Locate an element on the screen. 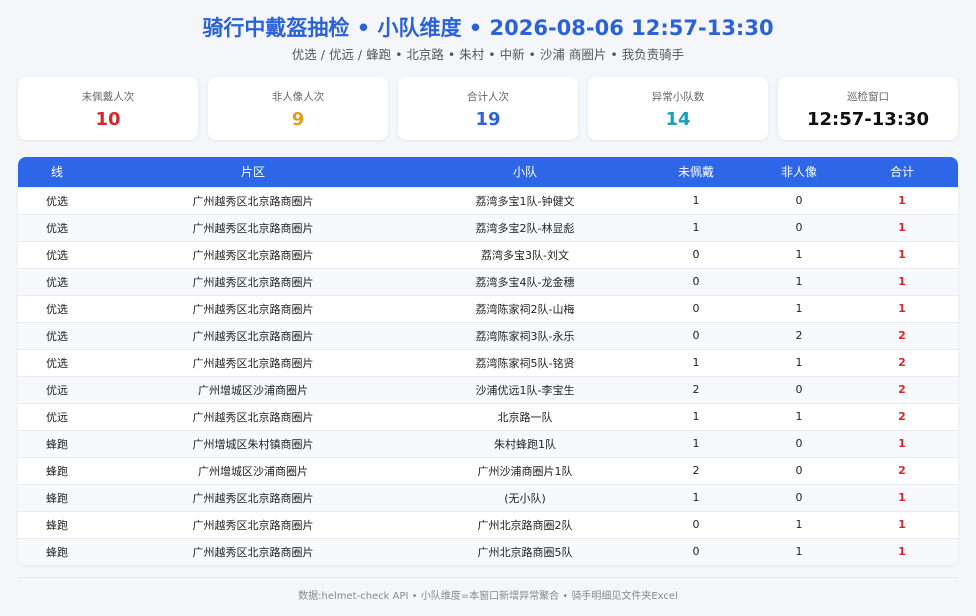 Image resolution: width=976 pixels, height=616 pixels. cell-team: 荔湾陈家祠2队-山梅 is located at coordinates (525, 308).